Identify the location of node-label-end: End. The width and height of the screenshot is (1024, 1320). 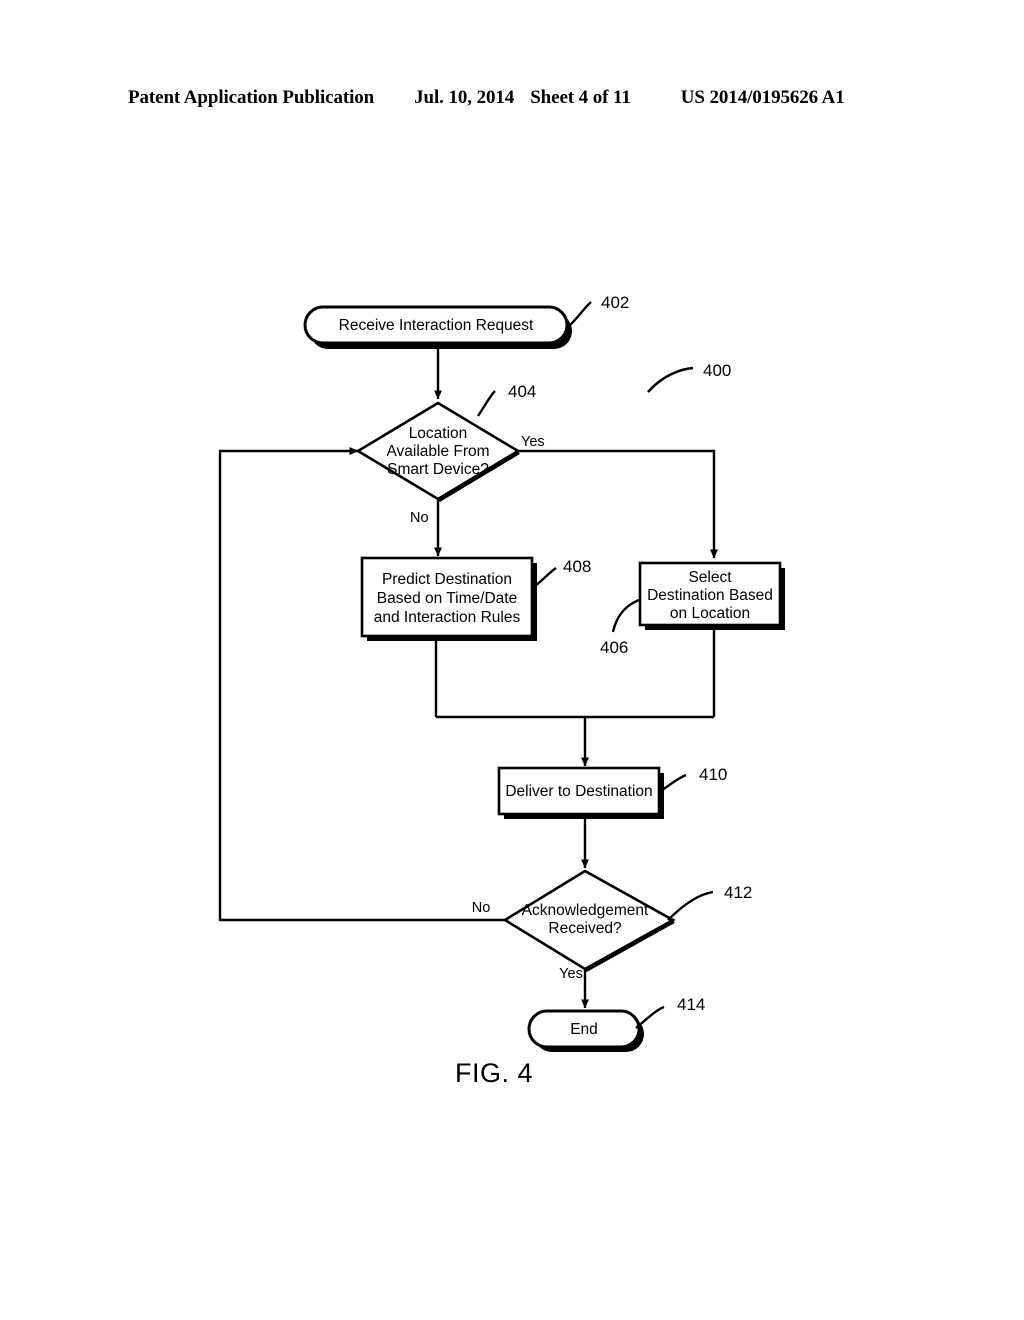
(584, 1029).